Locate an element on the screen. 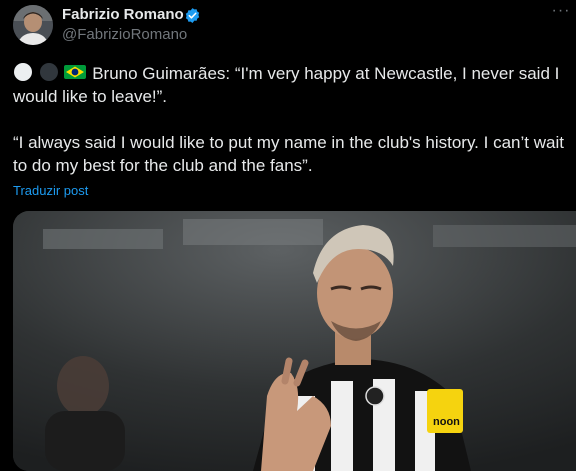  brazil-flag-icon is located at coordinates (75, 72).